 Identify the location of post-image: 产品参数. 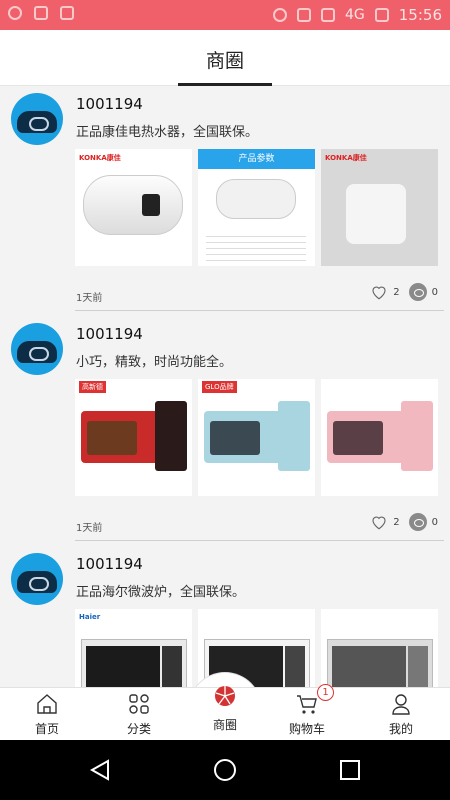
(256, 207).